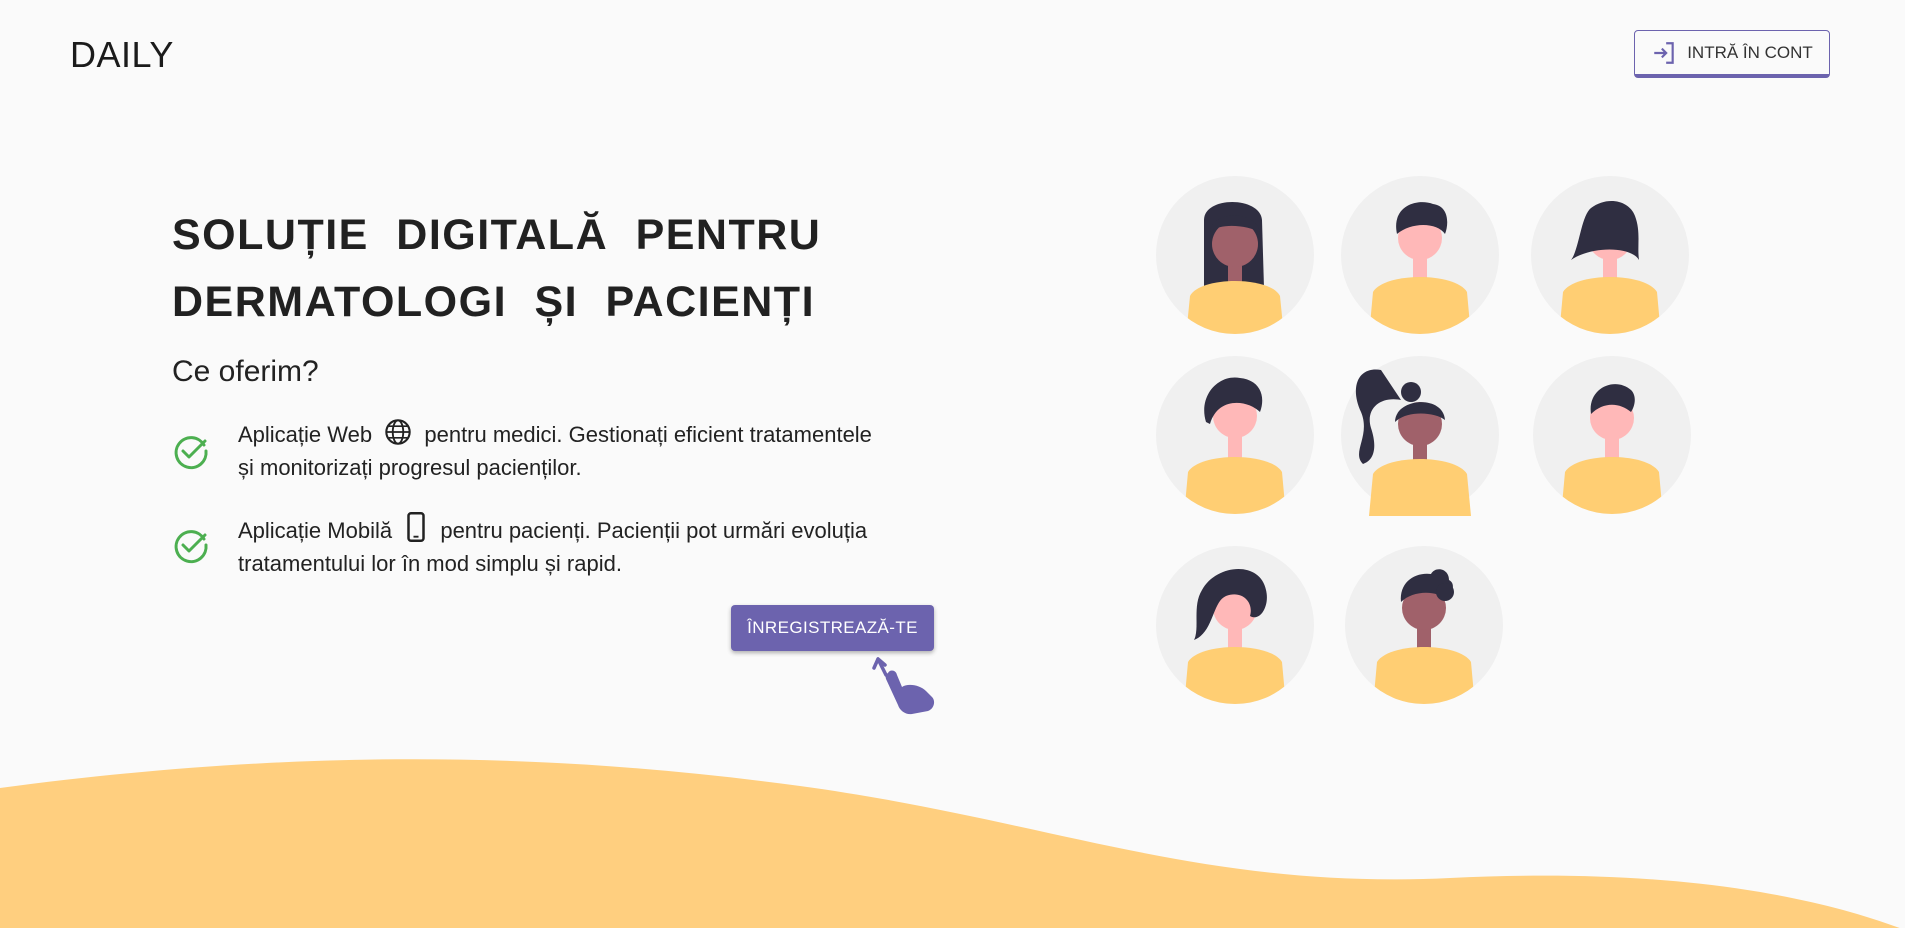 The image size is (1905, 928). I want to click on avatar-woman-long-hair, so click(1235, 255).